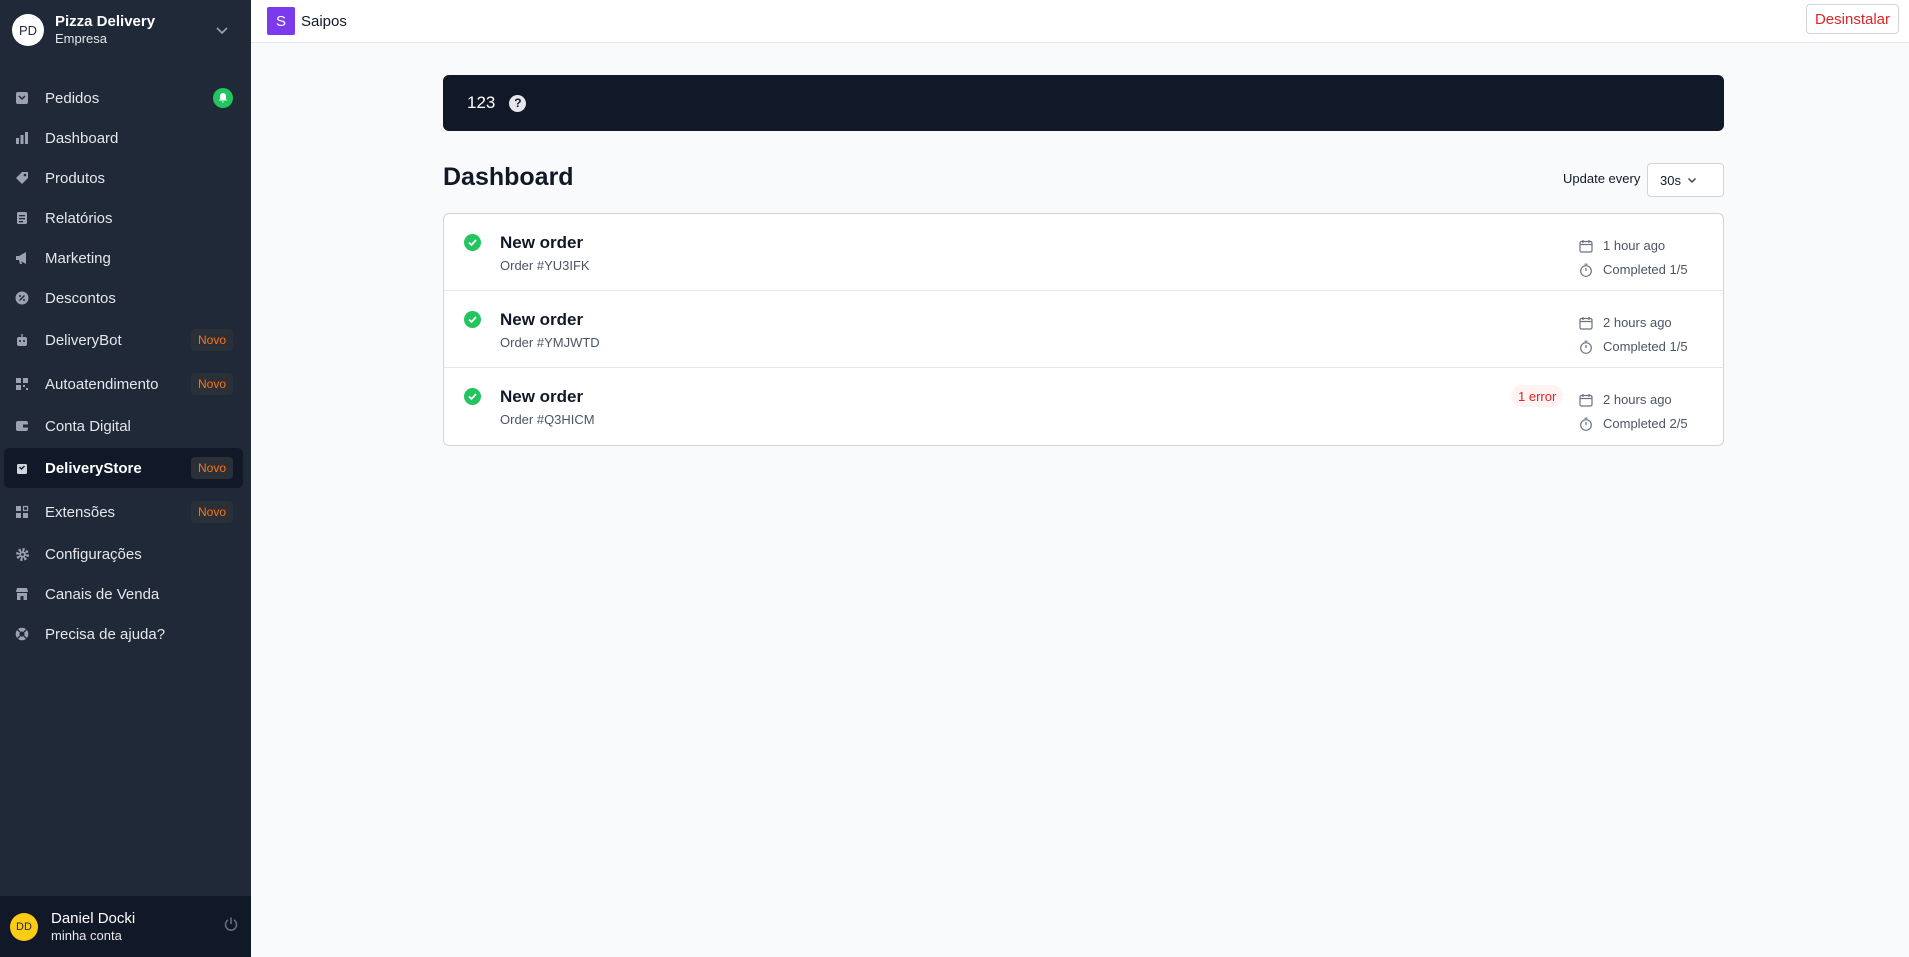 This screenshot has width=1909, height=957. What do you see at coordinates (123, 258) in the screenshot?
I see `sidebar-item-marketing: Marketing` at bounding box center [123, 258].